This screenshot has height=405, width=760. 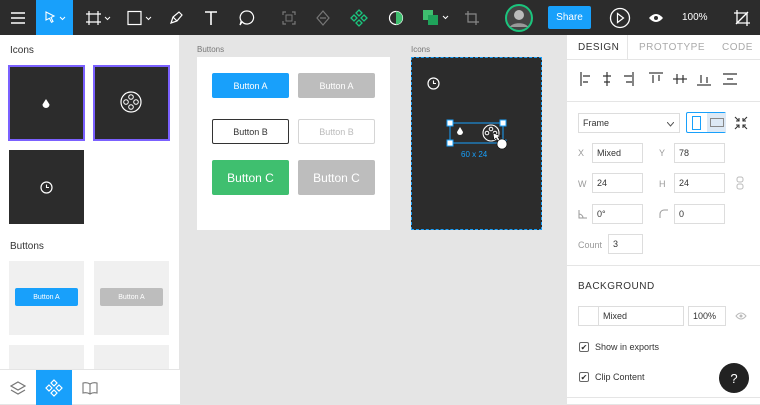 What do you see at coordinates (474, 154) in the screenshot?
I see `selection-size-label: 60 x 24` at bounding box center [474, 154].